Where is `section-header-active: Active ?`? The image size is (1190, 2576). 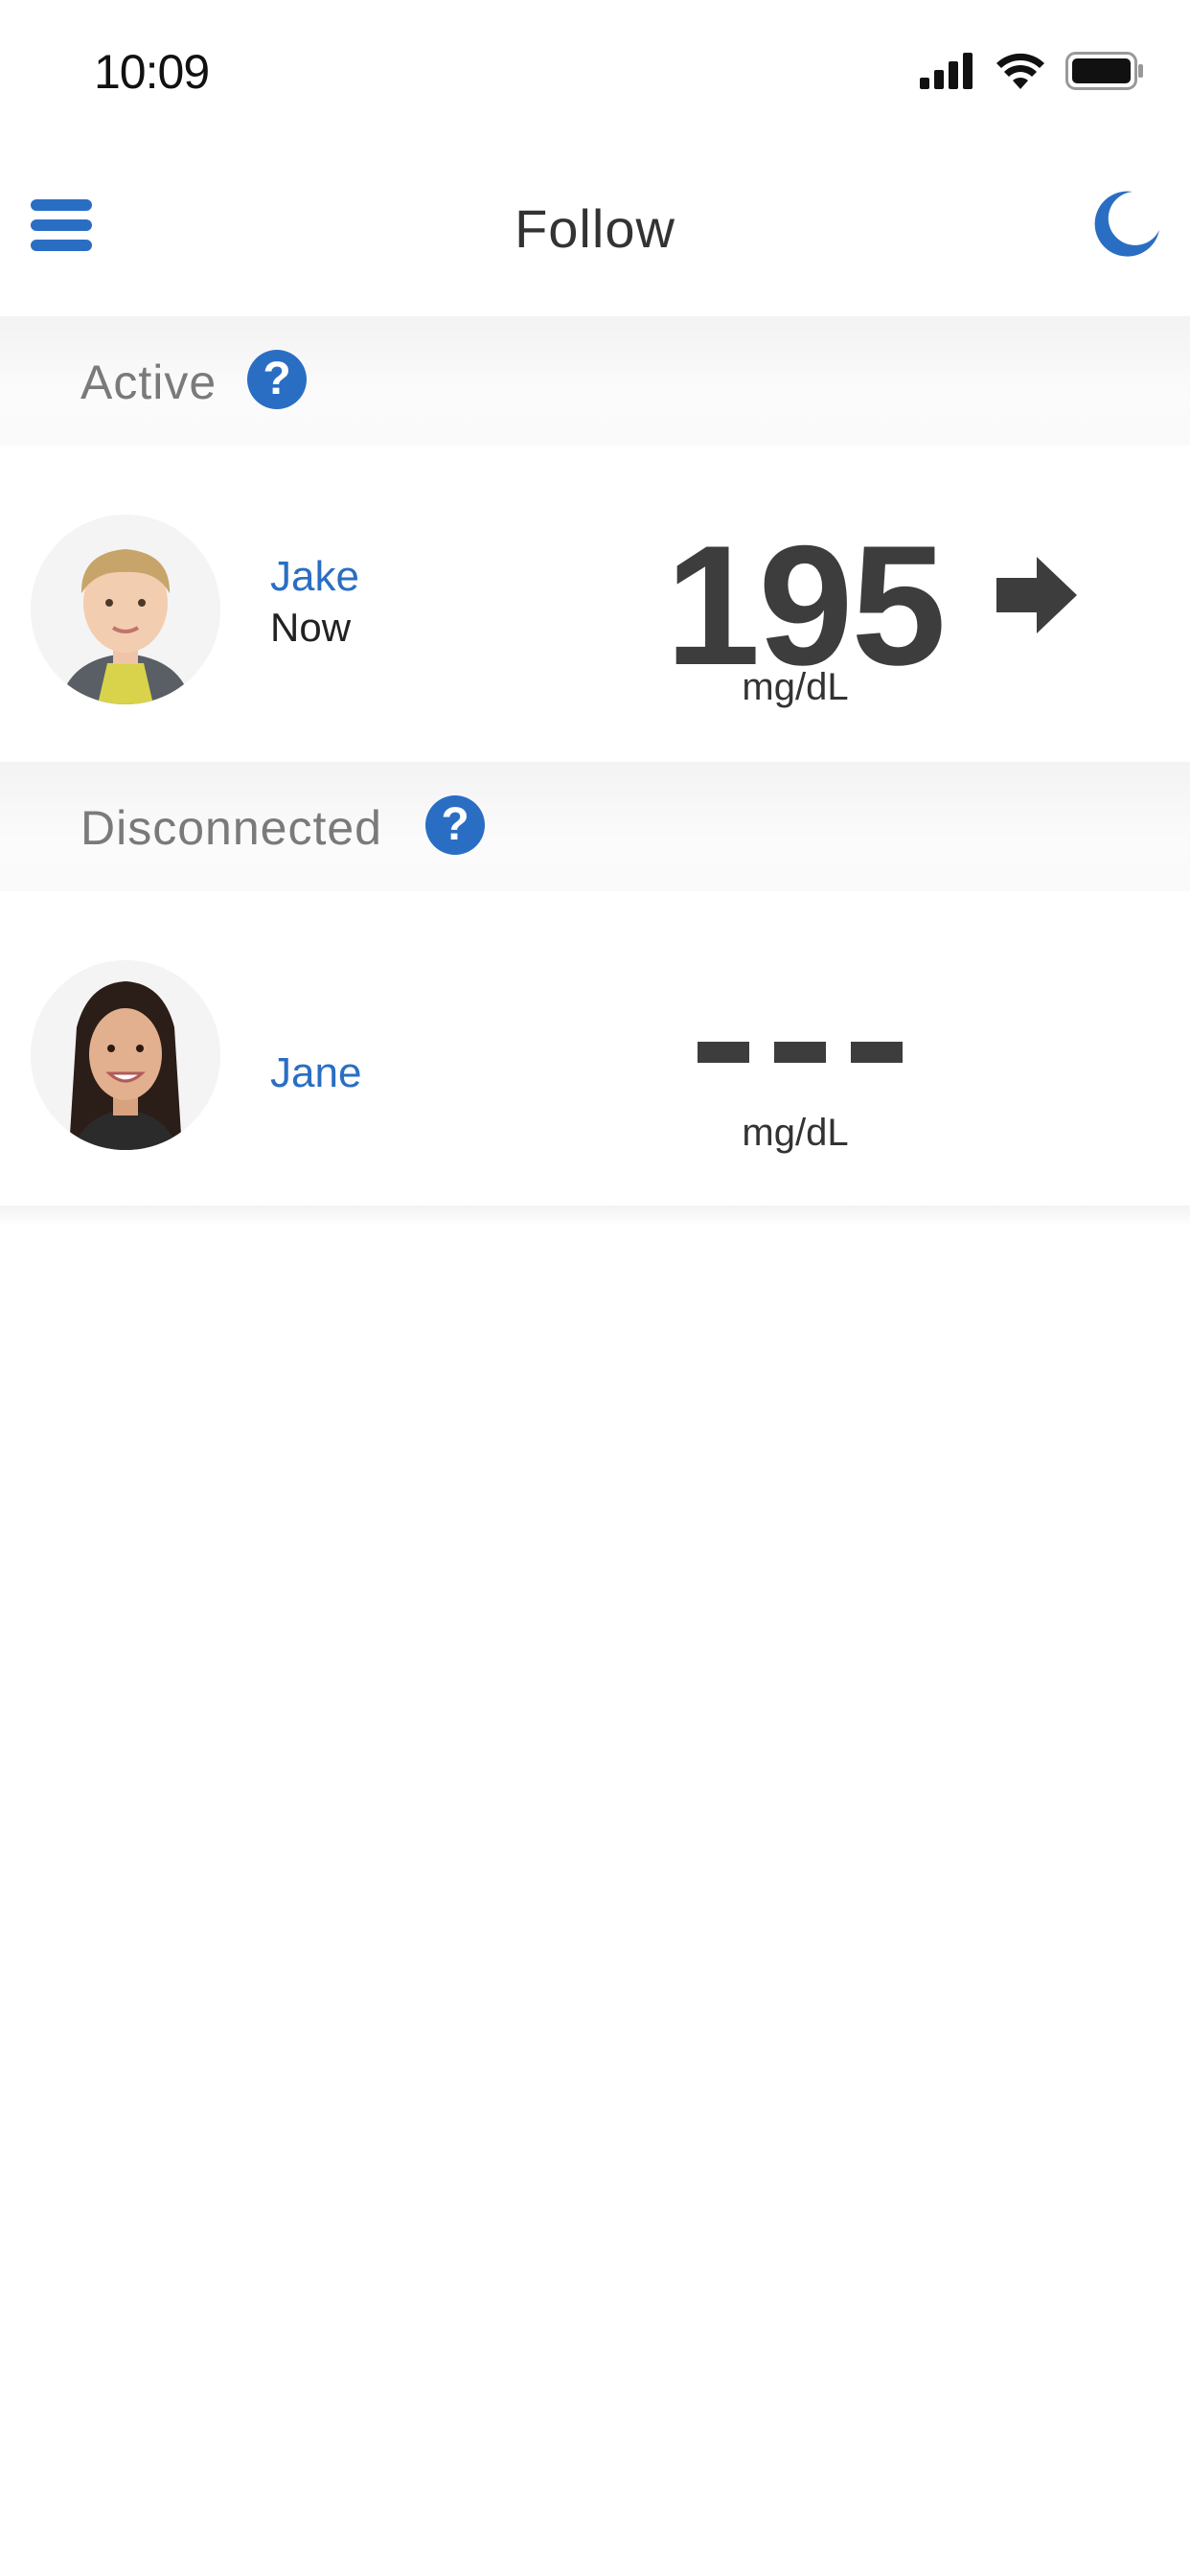 section-header-active: Active ? is located at coordinates (595, 381).